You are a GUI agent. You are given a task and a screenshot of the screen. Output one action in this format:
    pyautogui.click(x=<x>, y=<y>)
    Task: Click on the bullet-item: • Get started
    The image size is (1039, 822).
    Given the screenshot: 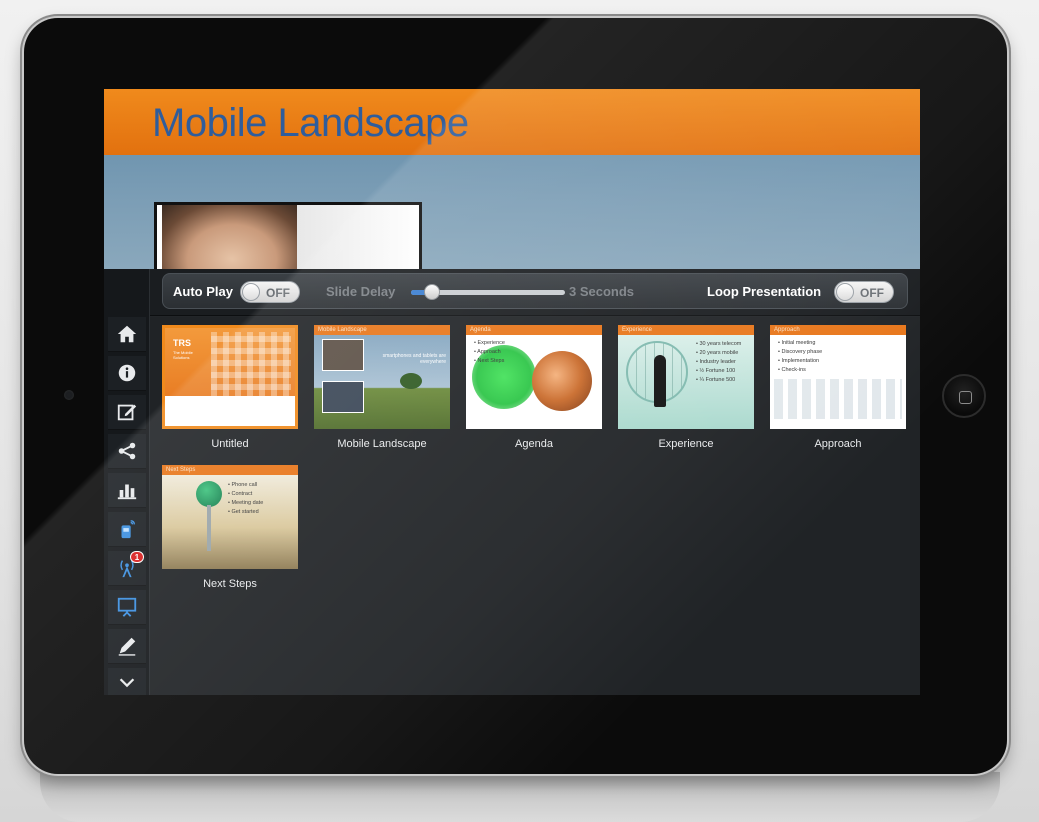 What is the action you would take?
    pyautogui.click(x=243, y=512)
    